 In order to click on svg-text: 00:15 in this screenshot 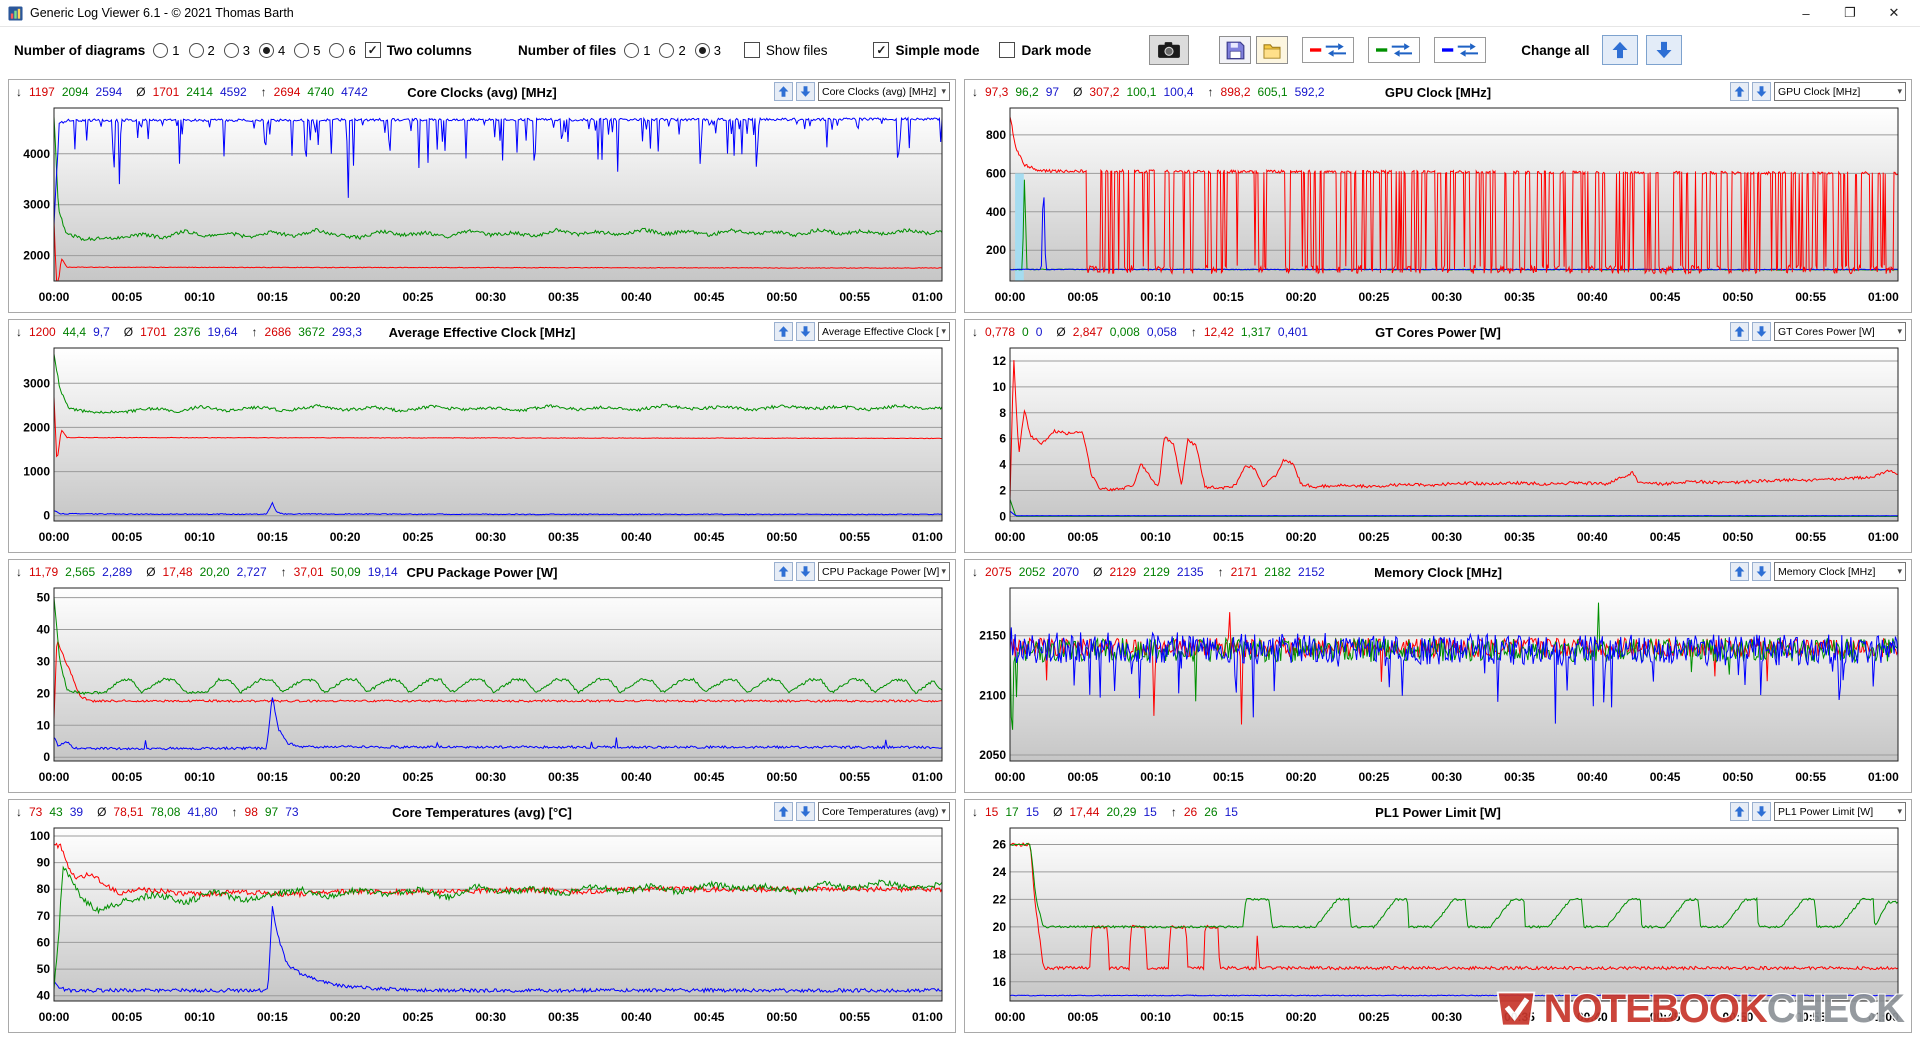, I will do `click(1228, 297)`.